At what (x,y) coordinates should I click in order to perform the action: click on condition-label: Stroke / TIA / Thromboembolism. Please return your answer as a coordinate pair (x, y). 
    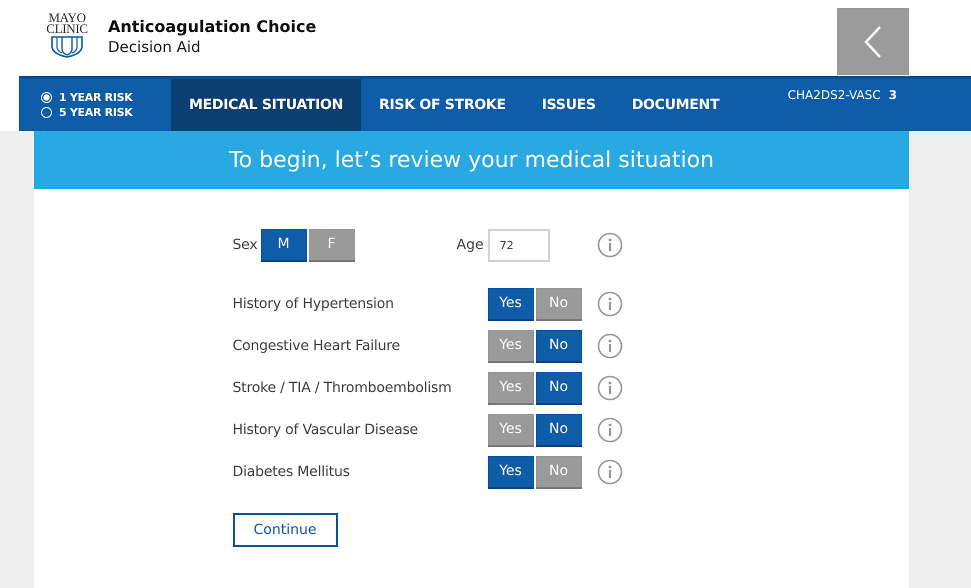
    Looking at the image, I should click on (342, 388).